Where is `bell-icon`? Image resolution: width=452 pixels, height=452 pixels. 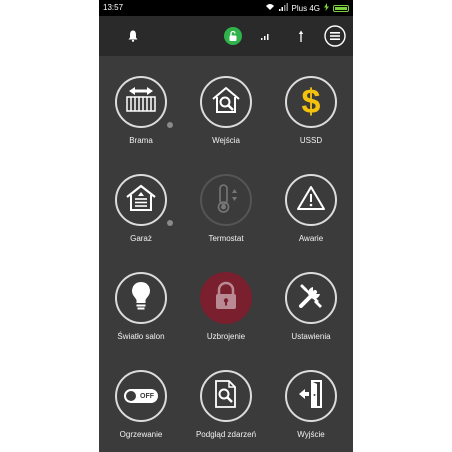
bell-icon is located at coordinates (133, 36).